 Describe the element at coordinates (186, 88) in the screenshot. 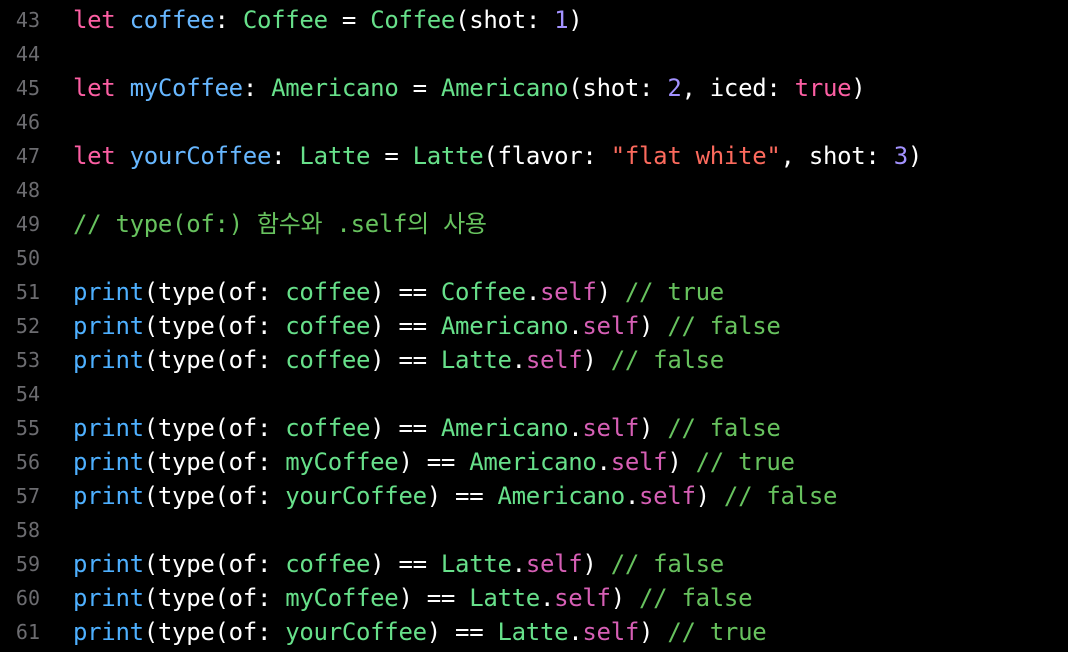

I see `code-token: myCoffee` at that location.